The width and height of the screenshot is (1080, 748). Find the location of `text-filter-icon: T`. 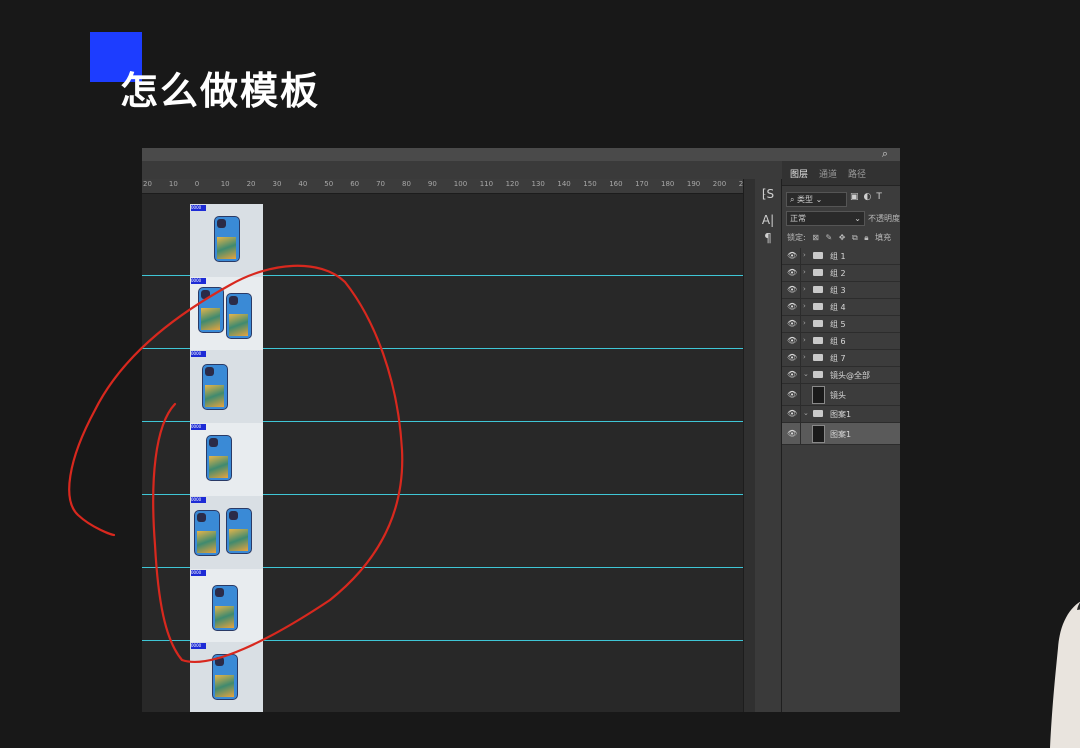

text-filter-icon: T is located at coordinates (881, 197).